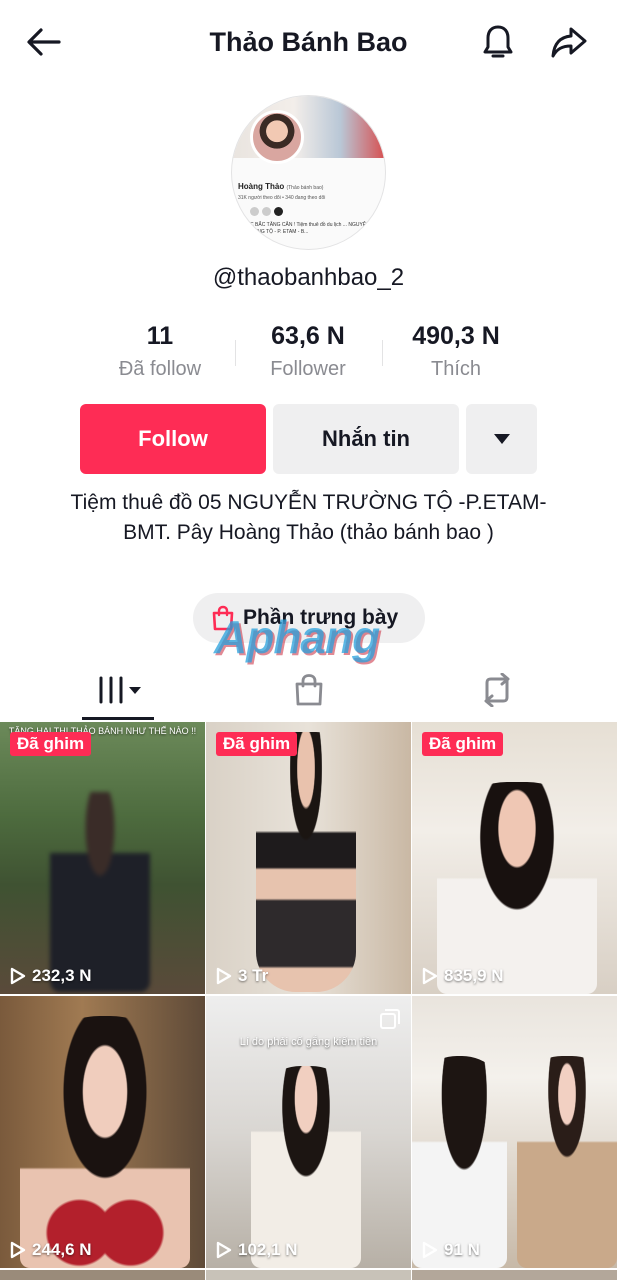  What do you see at coordinates (321, 617) in the screenshot?
I see `showcase-label: Phần trưng bày` at bounding box center [321, 617].